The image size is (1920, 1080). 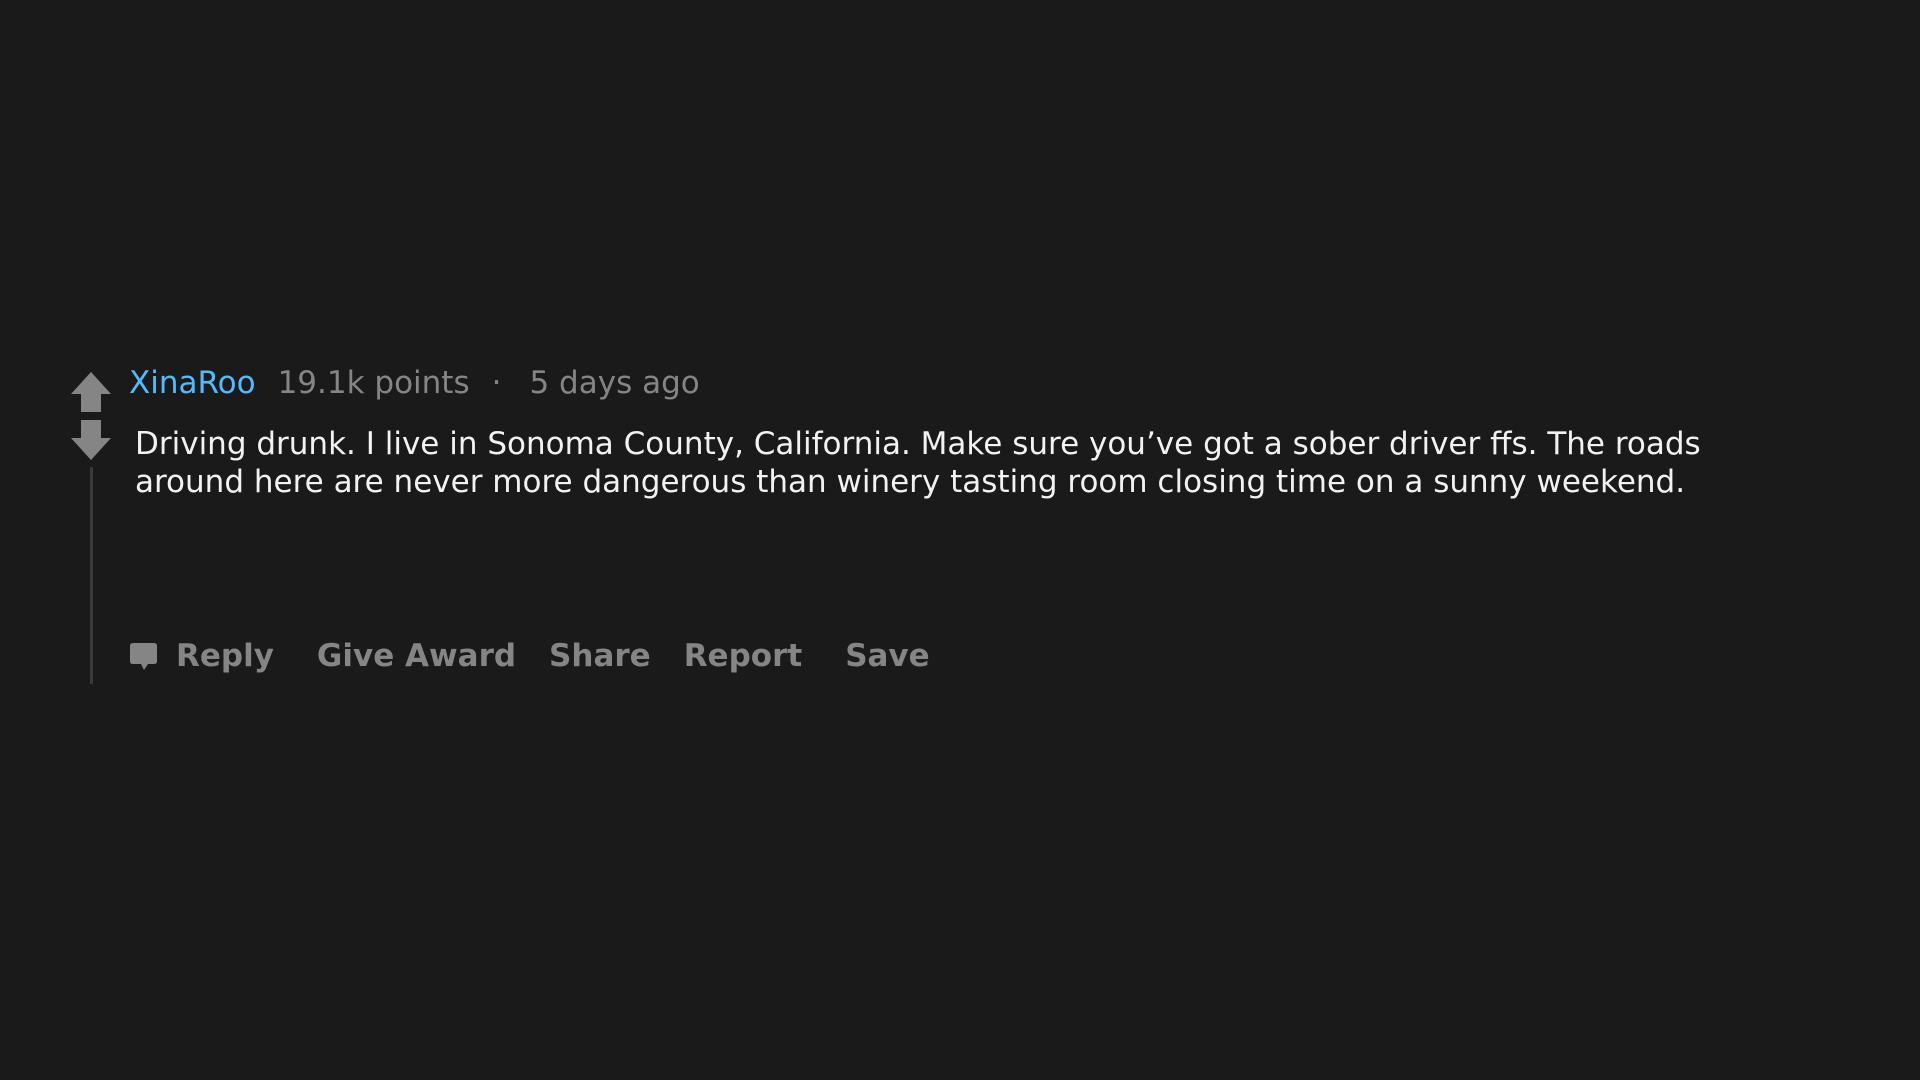 I want to click on comment-bubble-icon, so click(x=143, y=656).